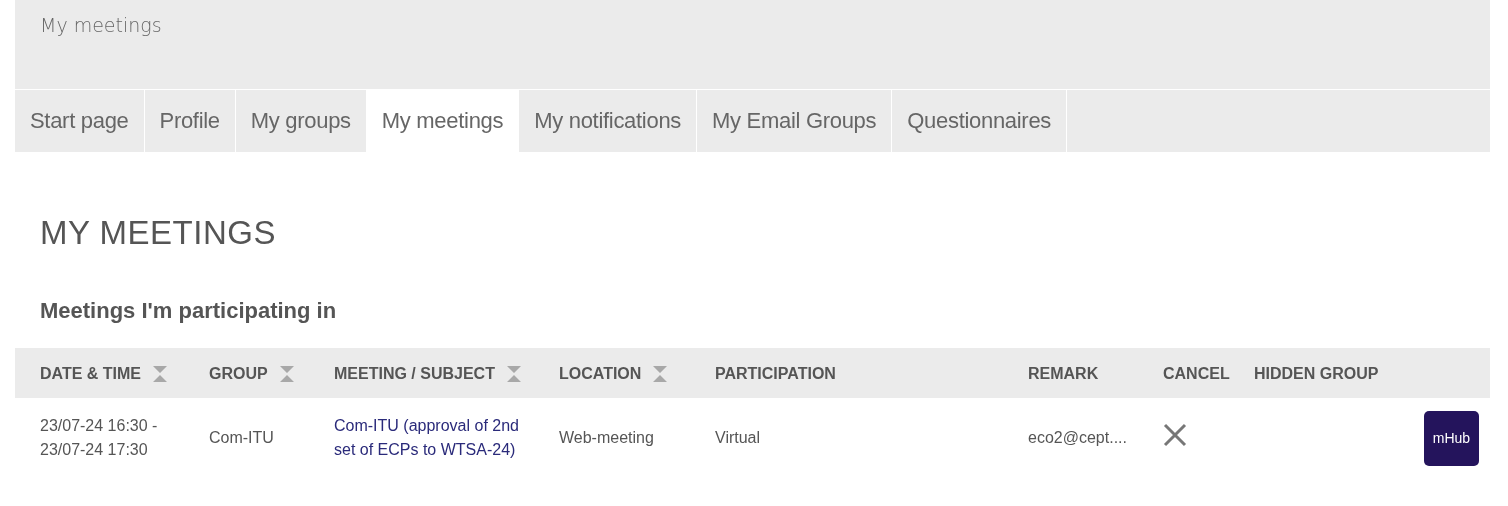  What do you see at coordinates (1175, 434) in the screenshot?
I see `close-icon` at bounding box center [1175, 434].